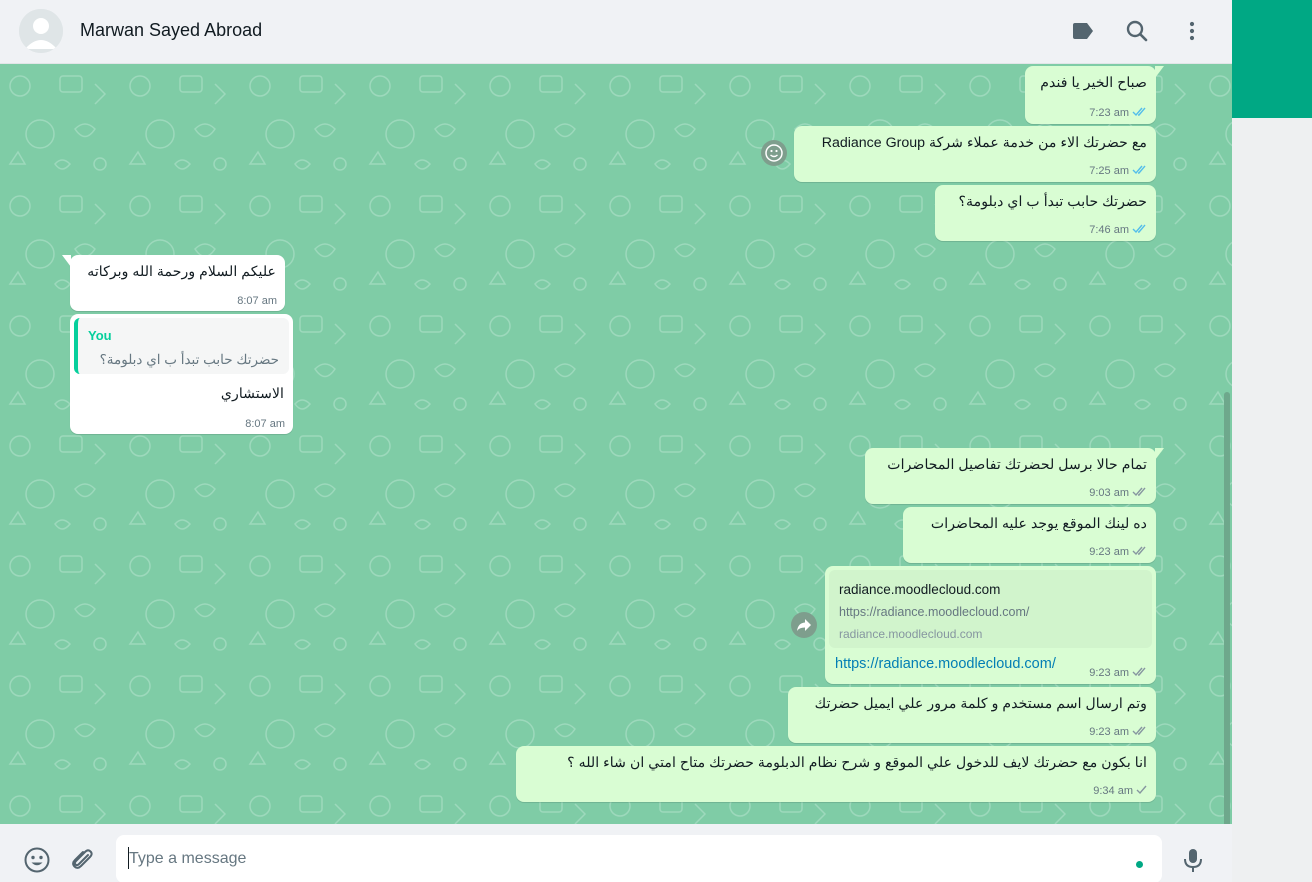  What do you see at coordinates (616, 32) in the screenshot?
I see `chat-header: Marwan Sayed Abroad` at bounding box center [616, 32].